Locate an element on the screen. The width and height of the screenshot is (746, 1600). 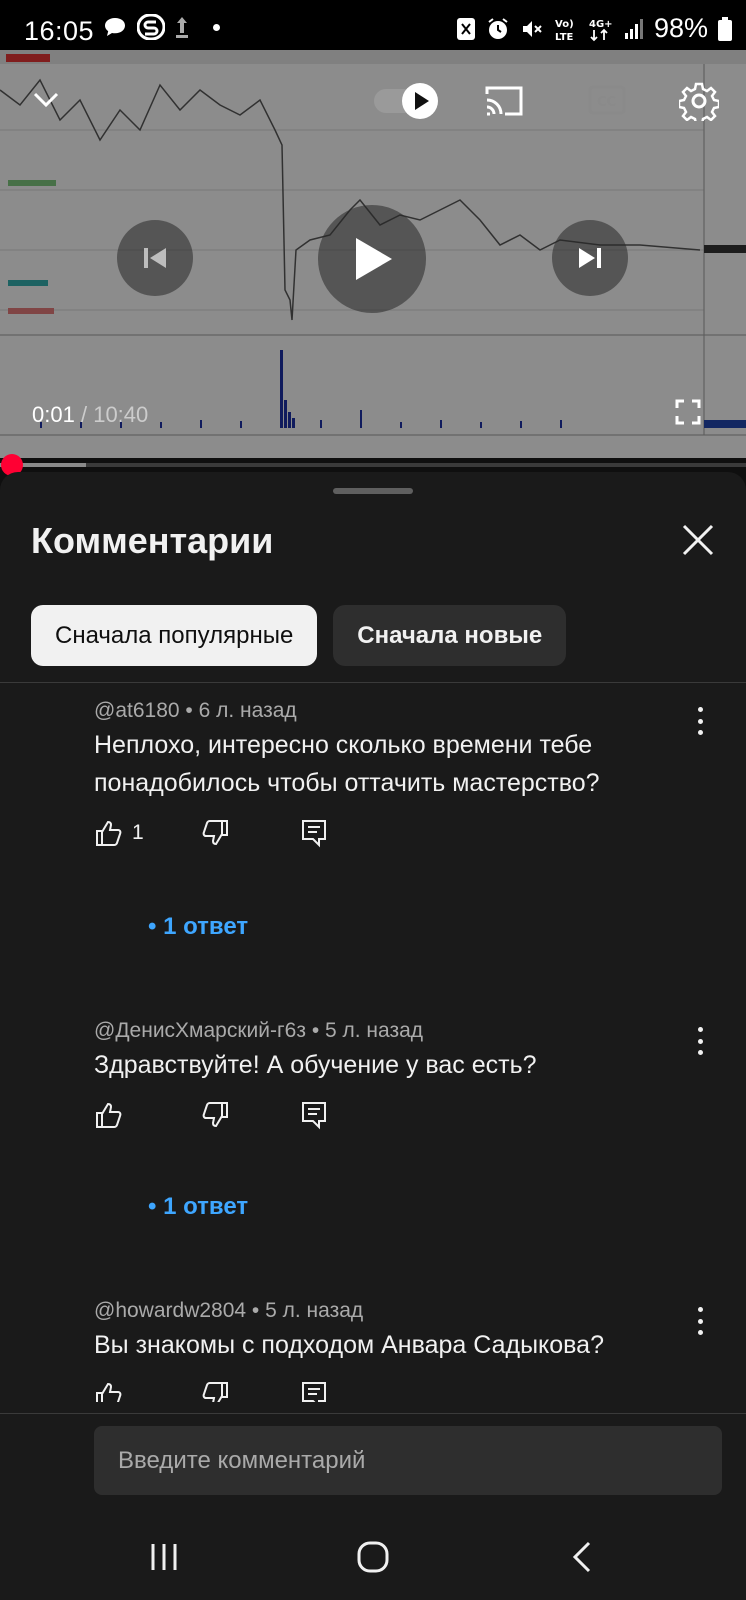
comment-meta: @howardw2804 • 5 л. назад is located at coordinates (228, 1311).